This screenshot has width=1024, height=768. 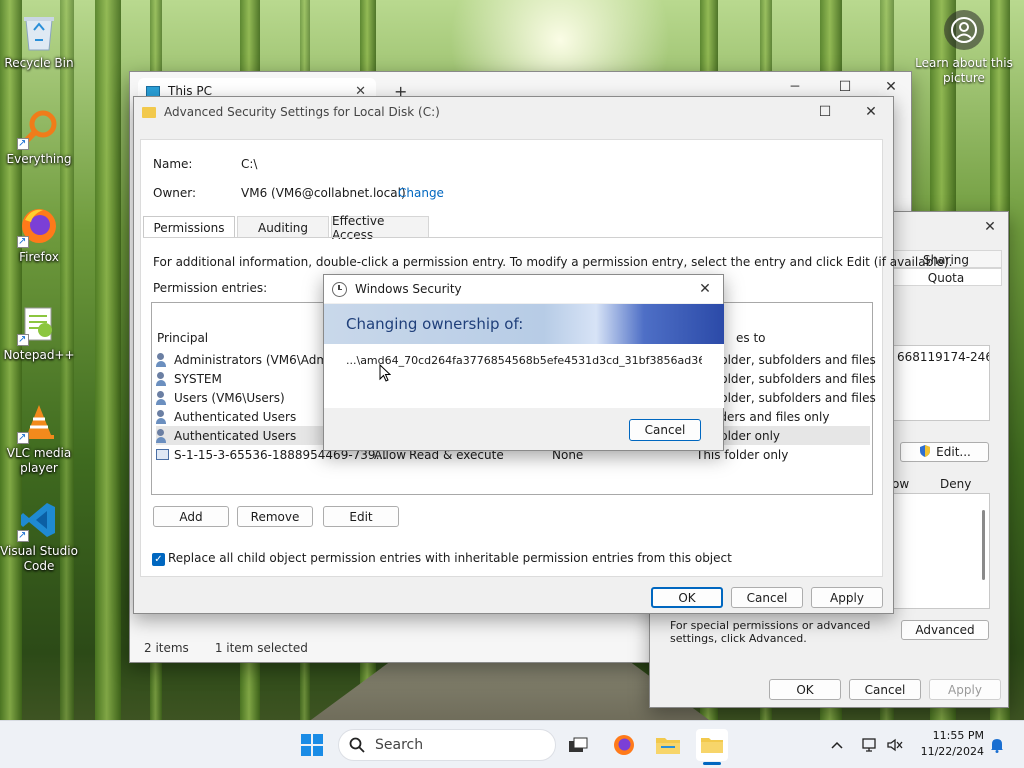 What do you see at coordinates (435, 324) in the screenshot?
I see `dialog-heading: Changing ownership of:` at bounding box center [435, 324].